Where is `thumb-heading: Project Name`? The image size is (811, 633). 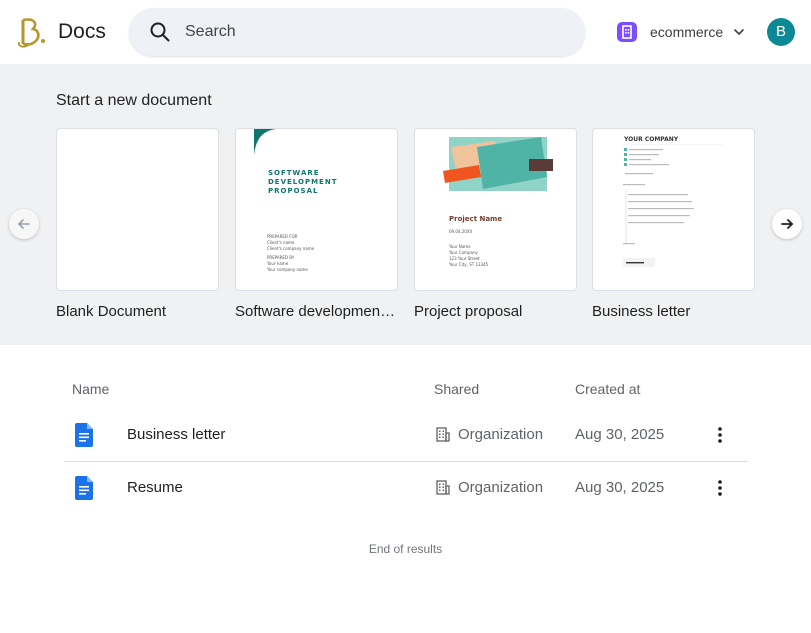
thumb-heading: Project Name is located at coordinates (476, 219).